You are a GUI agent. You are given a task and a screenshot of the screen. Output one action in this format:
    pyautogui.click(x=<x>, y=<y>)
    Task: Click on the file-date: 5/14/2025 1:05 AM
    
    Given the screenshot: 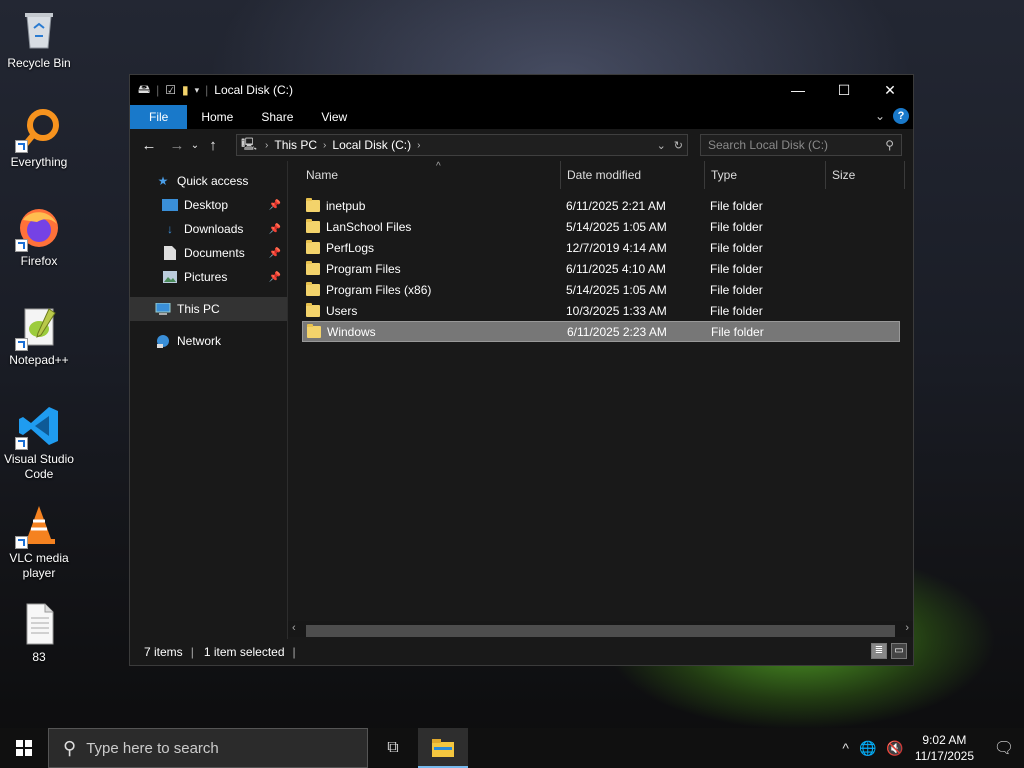 What is the action you would take?
    pyautogui.click(x=616, y=226)
    